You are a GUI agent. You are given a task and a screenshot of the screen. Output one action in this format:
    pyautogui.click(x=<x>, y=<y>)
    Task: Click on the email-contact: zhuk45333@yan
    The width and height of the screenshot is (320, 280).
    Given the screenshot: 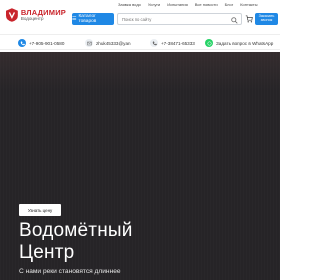 What is the action you would take?
    pyautogui.click(x=108, y=43)
    